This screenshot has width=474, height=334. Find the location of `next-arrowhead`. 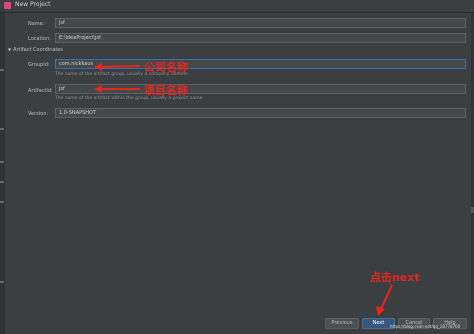

next-arrowhead is located at coordinates (380, 311).